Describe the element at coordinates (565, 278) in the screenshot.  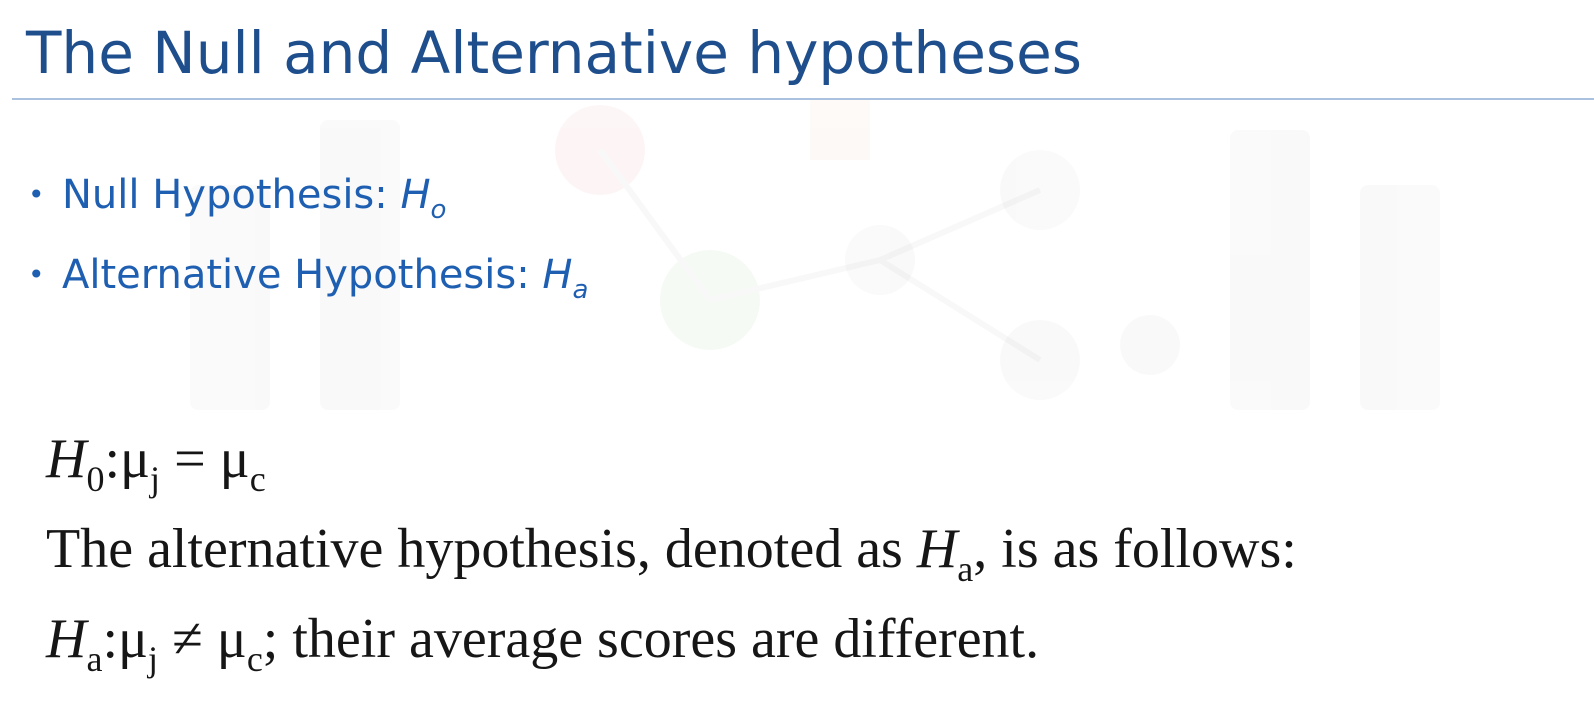
I see `alternative-hypothesis-symbol: Ha` at that location.